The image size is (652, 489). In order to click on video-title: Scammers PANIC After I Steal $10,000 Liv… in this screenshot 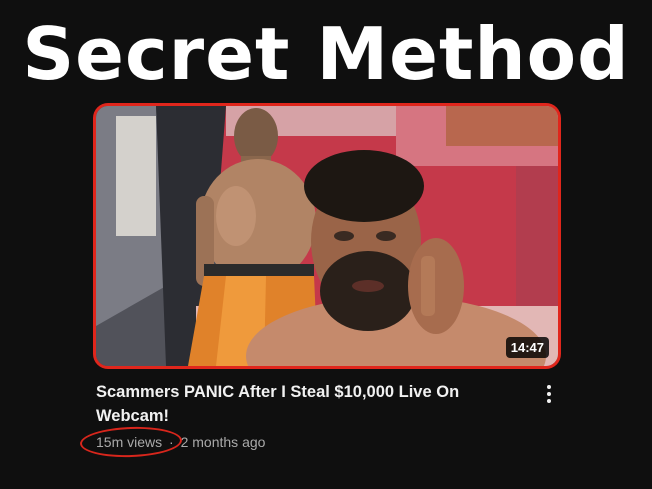, I will do `click(296, 404)`.